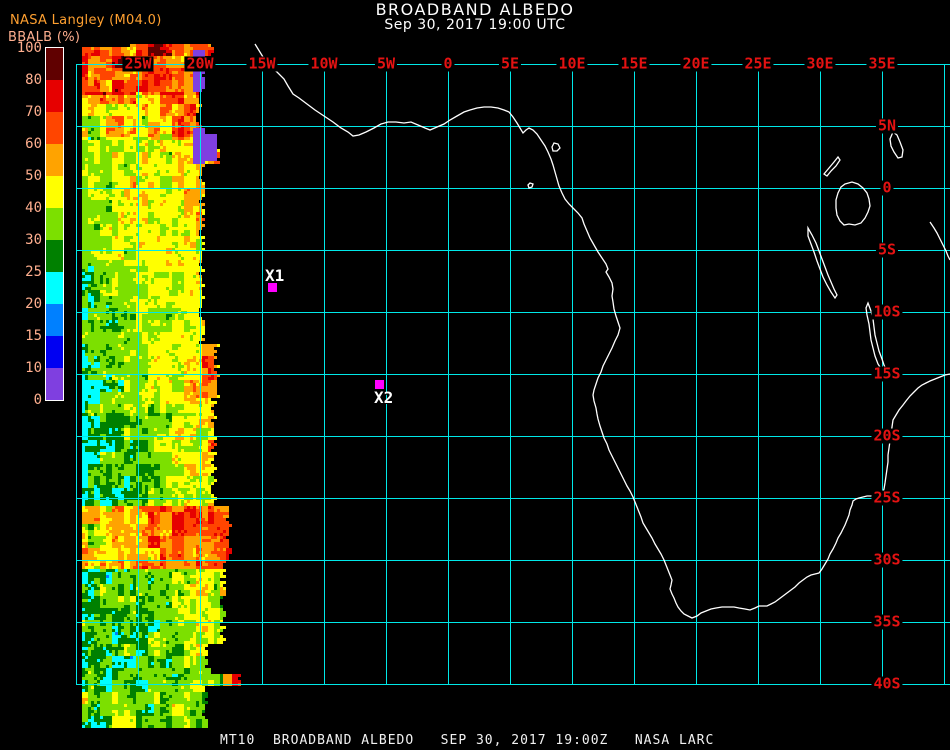  What do you see at coordinates (29, 48) in the screenshot?
I see `colorbar-tick-label: 100` at bounding box center [29, 48].